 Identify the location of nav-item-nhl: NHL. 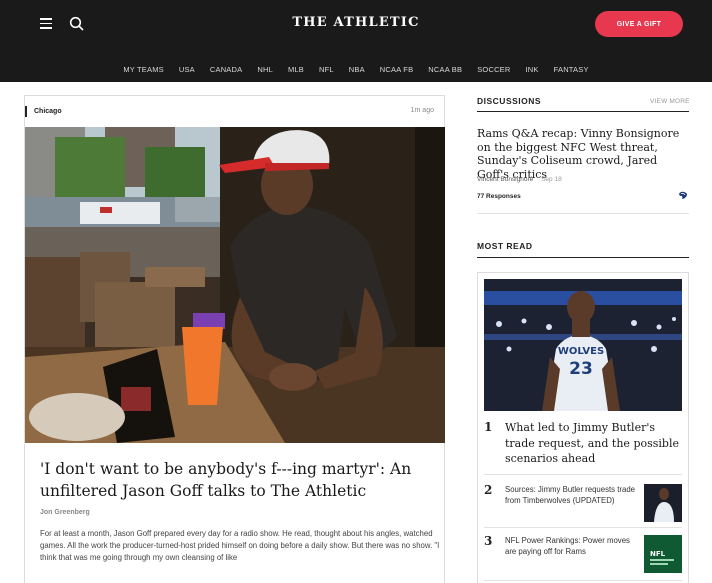
(265, 69).